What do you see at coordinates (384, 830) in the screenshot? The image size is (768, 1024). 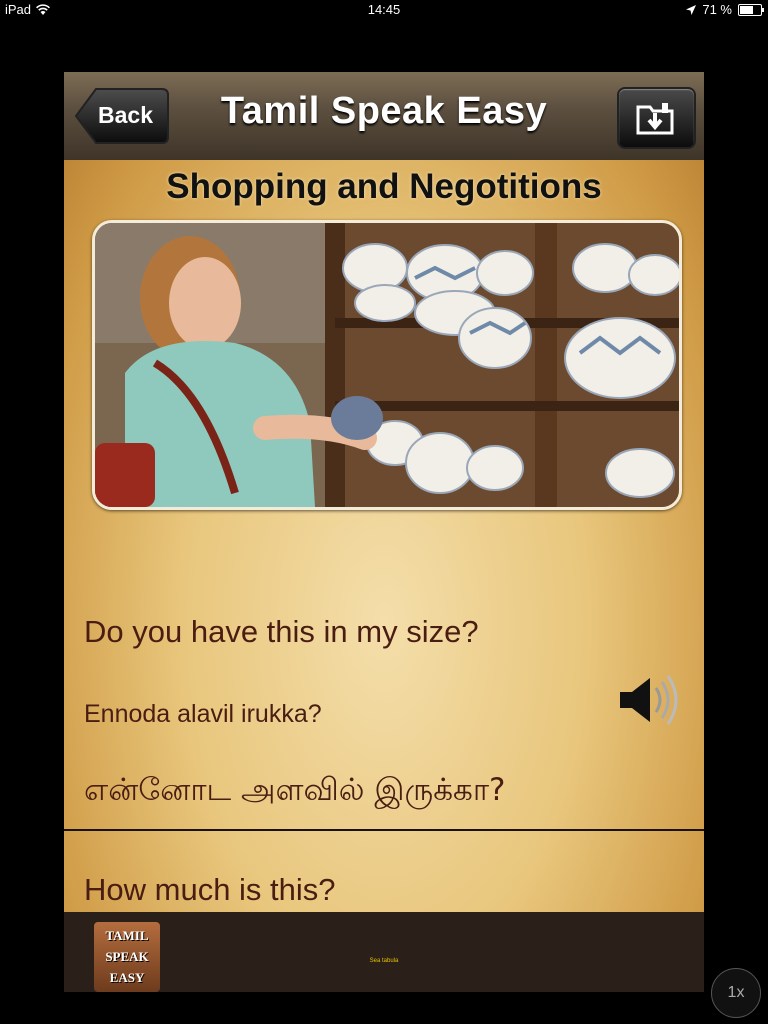 I see `phrase-divider` at bounding box center [384, 830].